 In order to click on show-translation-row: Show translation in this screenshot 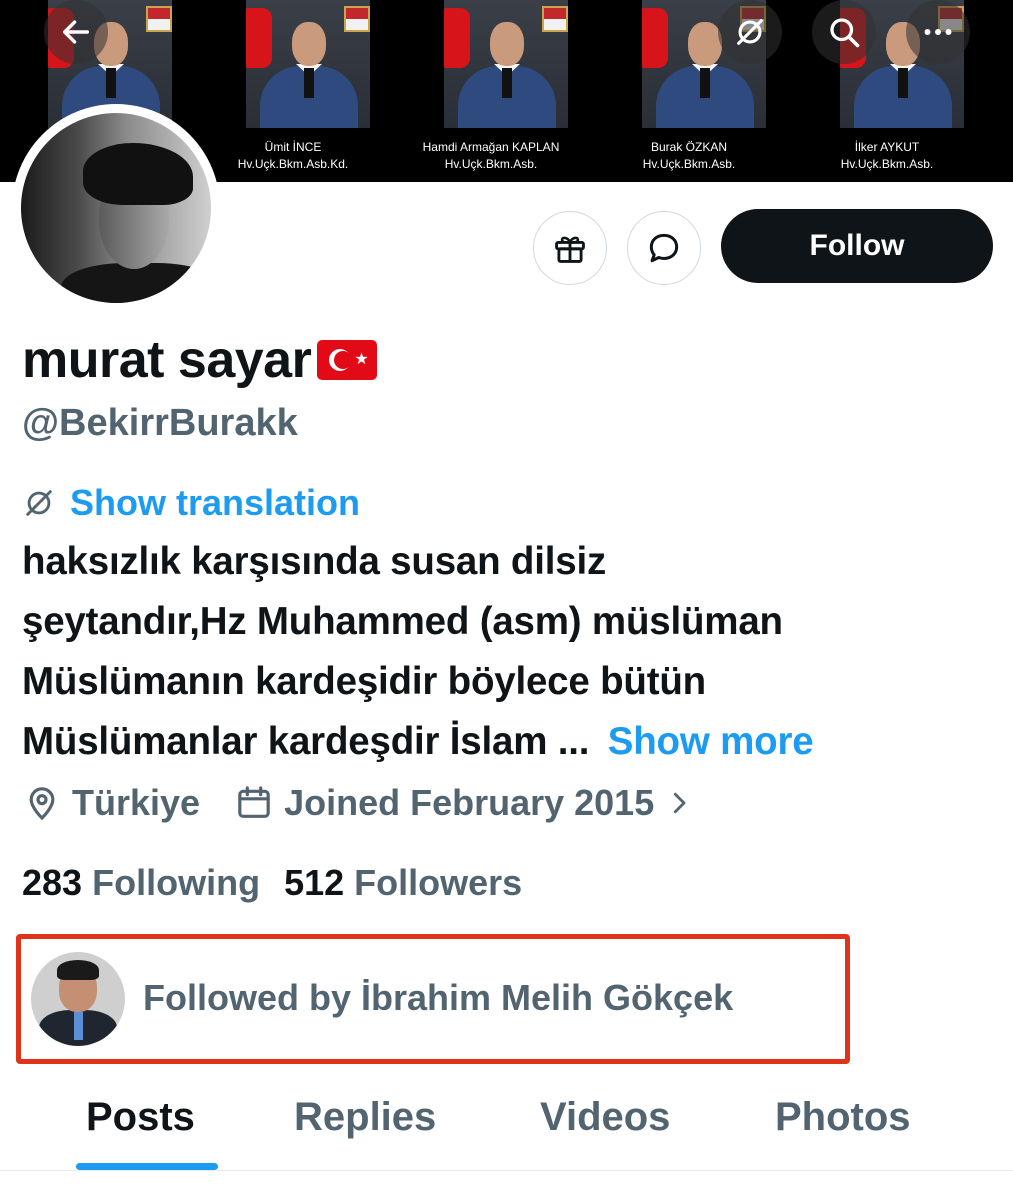, I will do `click(191, 503)`.